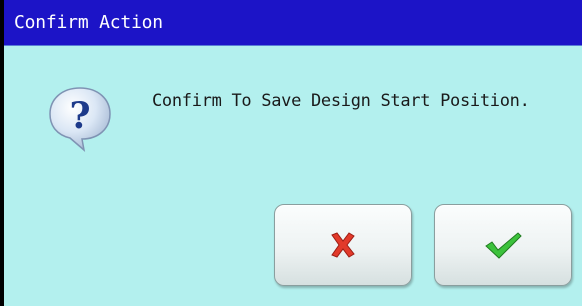 This screenshot has width=582, height=306. Describe the element at coordinates (293, 23) in the screenshot. I see `dialog-title-bar: Confirm Action` at that location.